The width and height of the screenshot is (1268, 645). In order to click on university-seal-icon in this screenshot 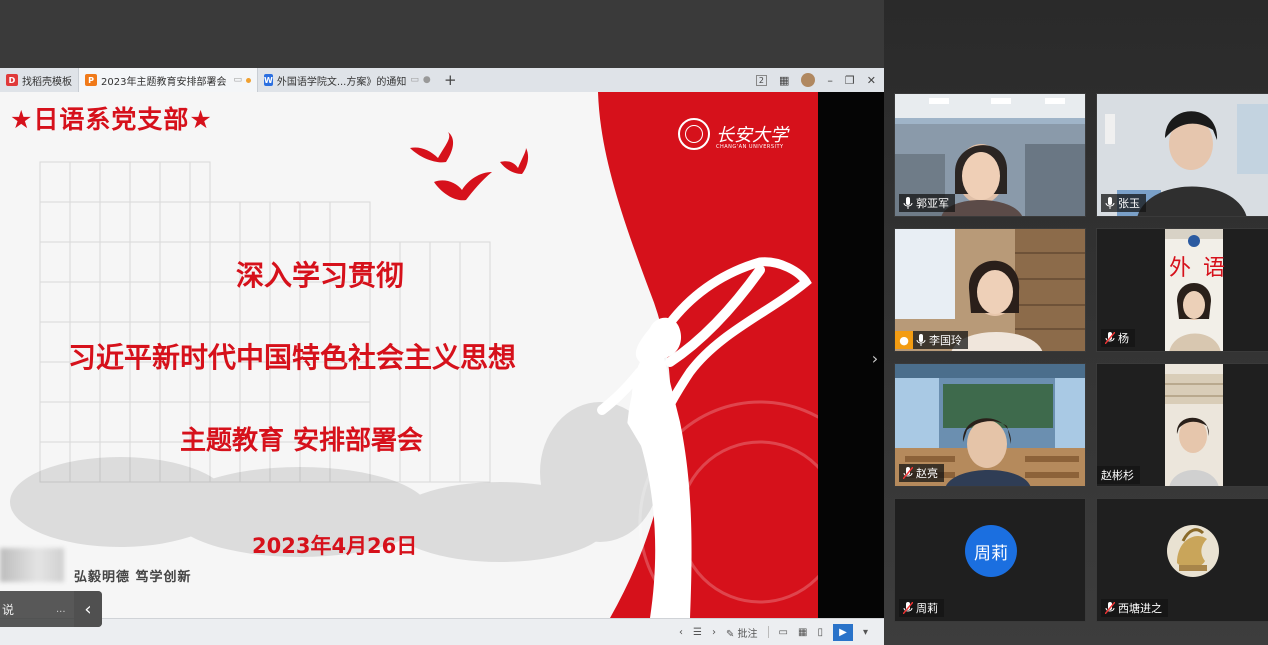, I will do `click(694, 134)`.